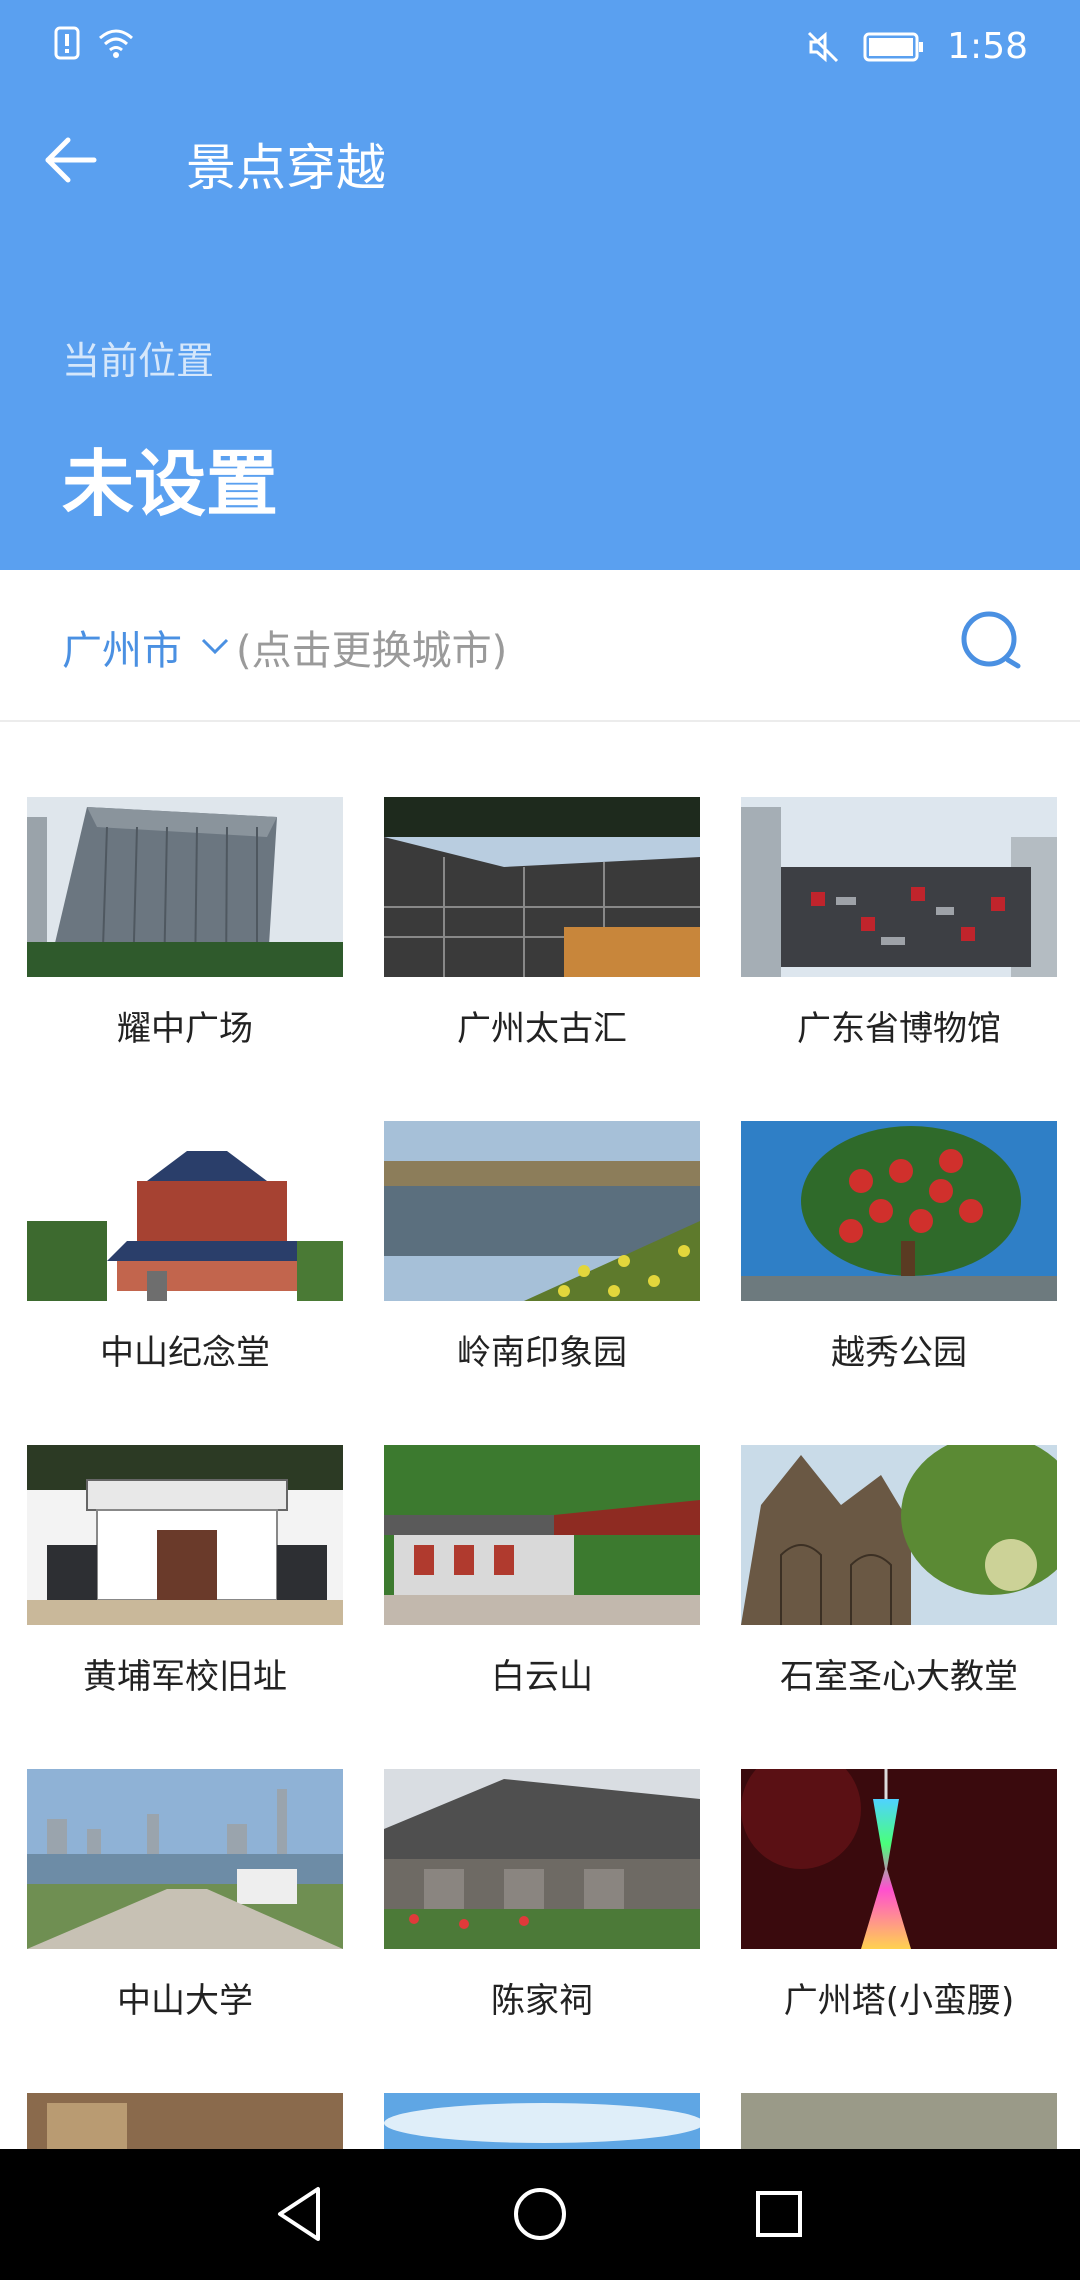  Describe the element at coordinates (138, 361) in the screenshot. I see `location-label: 当前位置` at that location.